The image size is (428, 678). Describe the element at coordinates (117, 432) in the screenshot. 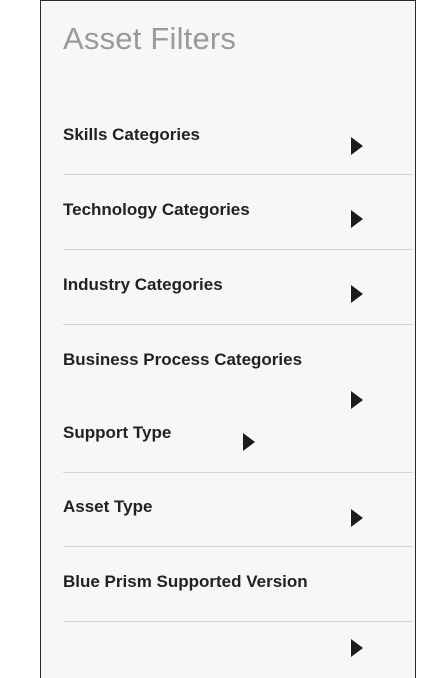

I see `filter-label: Support Type` at that location.